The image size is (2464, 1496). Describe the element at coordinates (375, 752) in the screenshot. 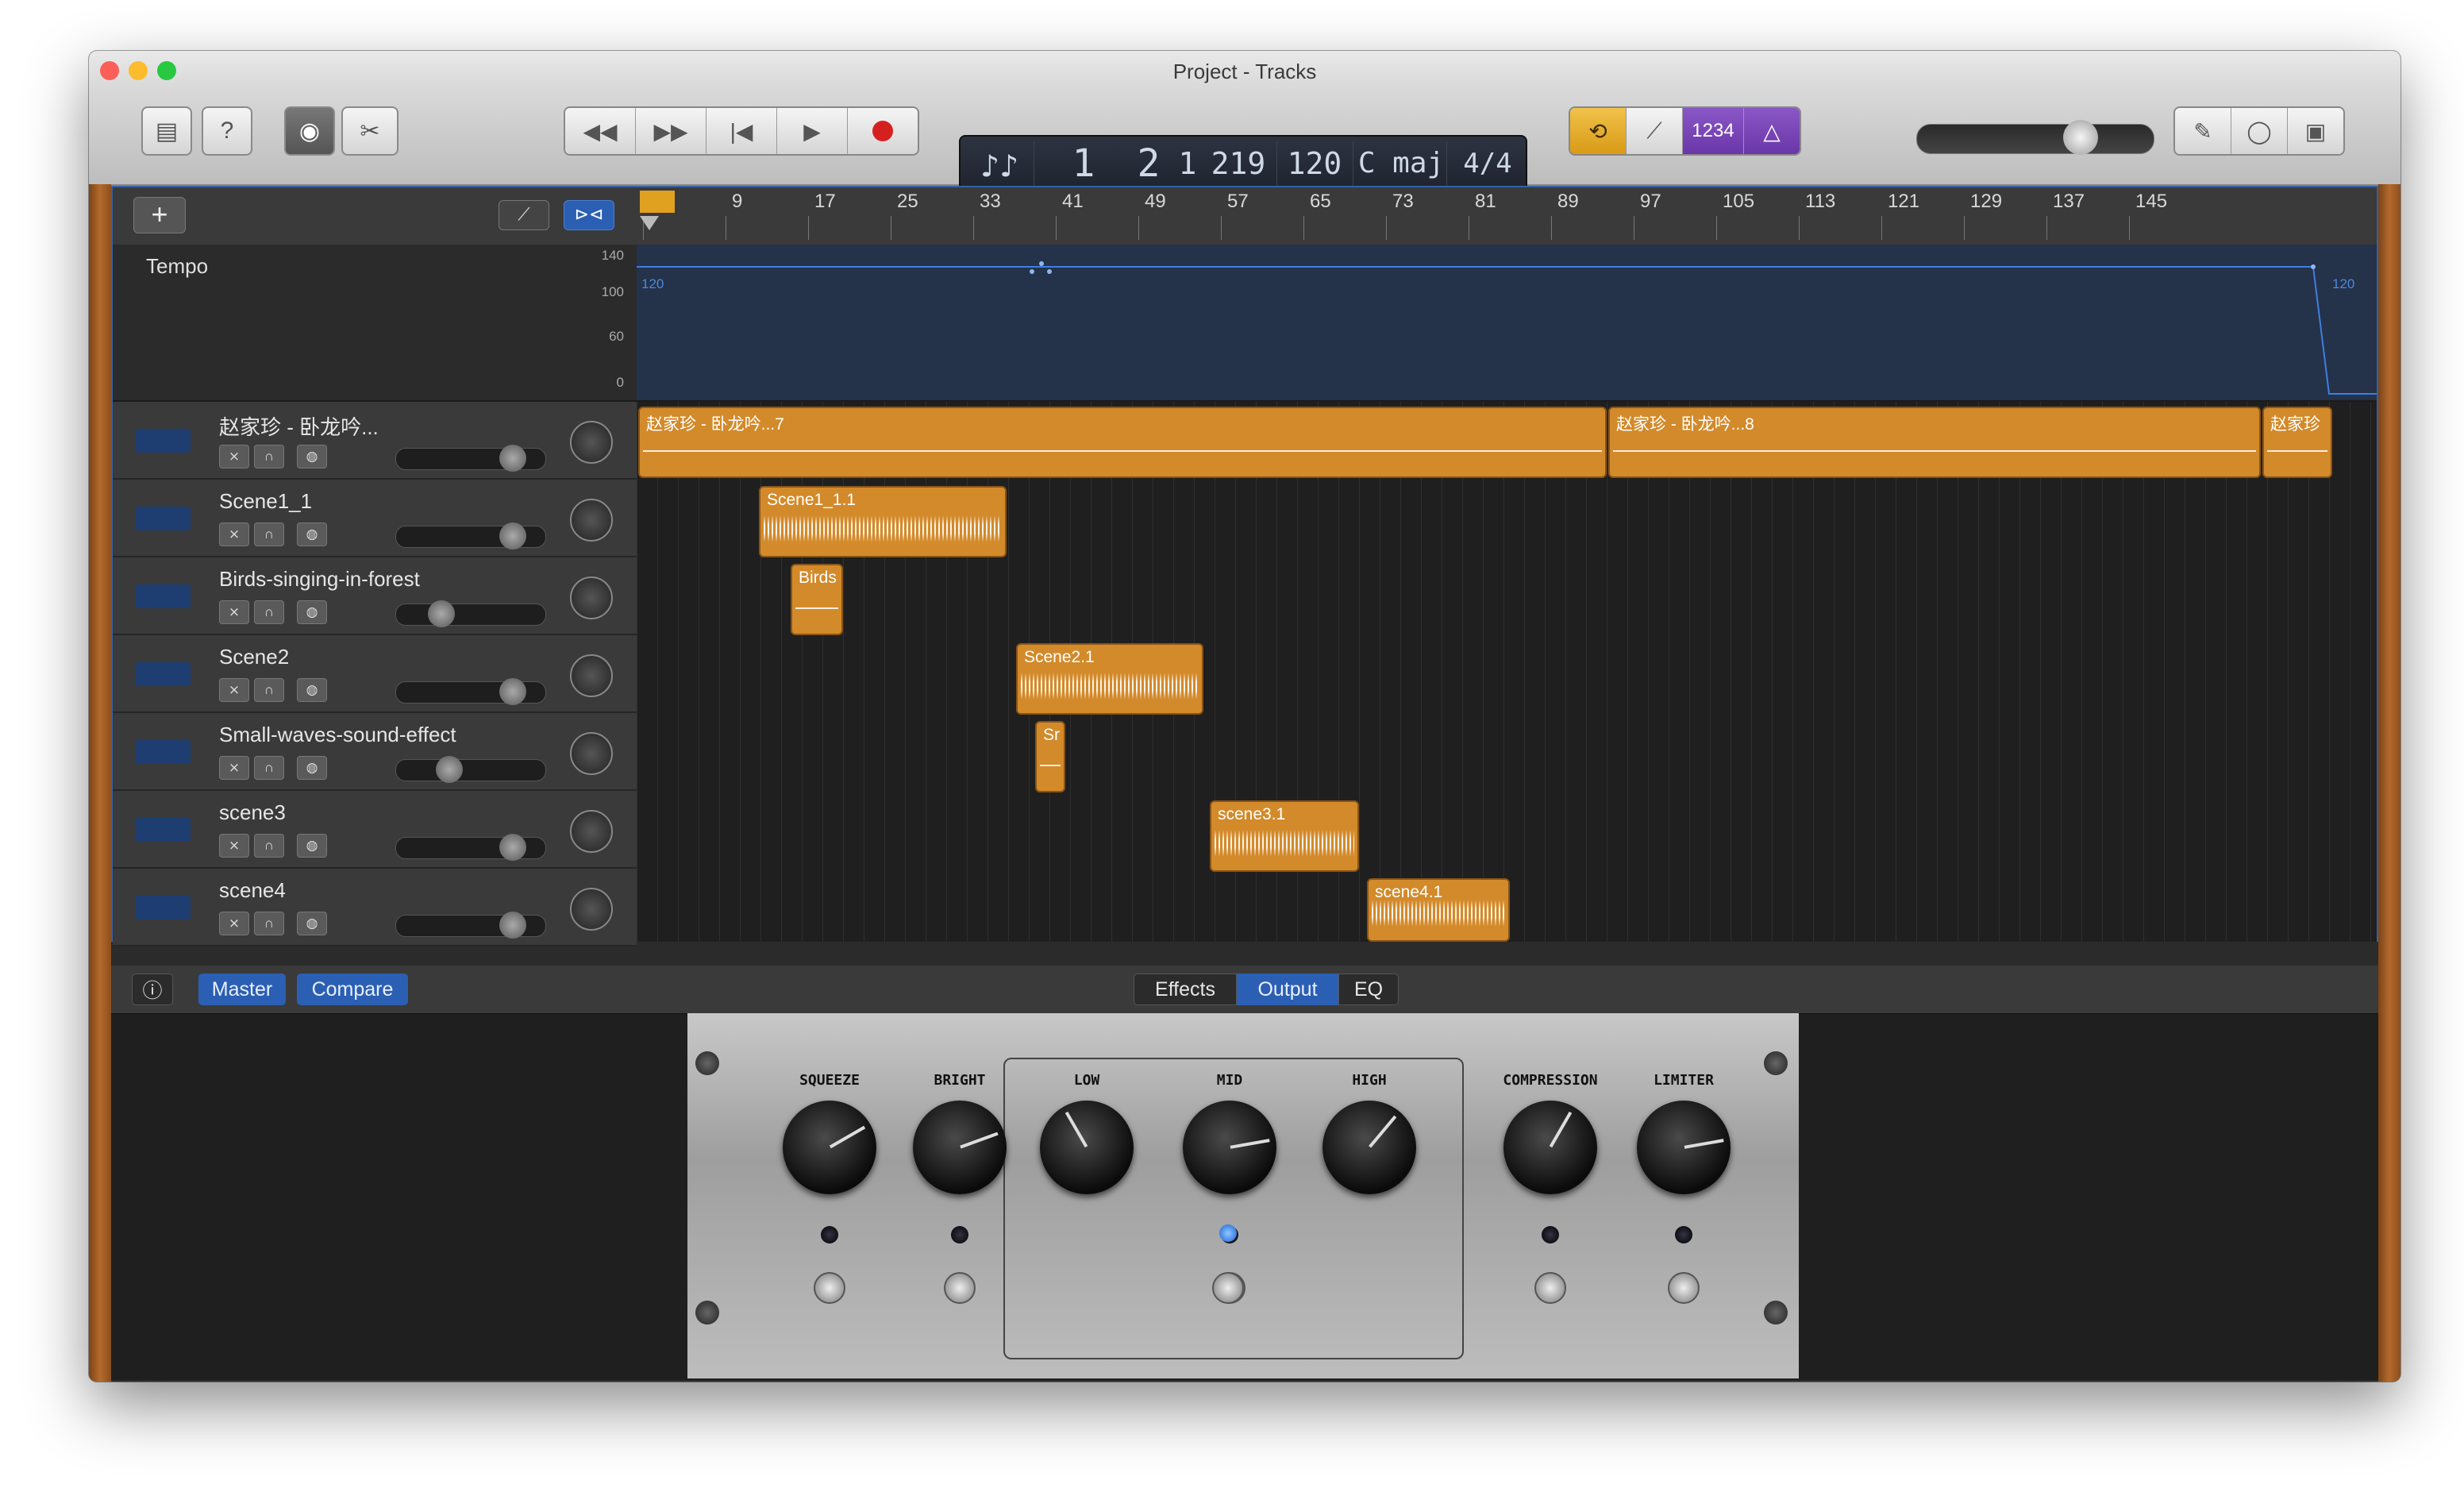

I see `track-header: Small-waves-sound-effect ⨯ ∩ ◍` at that location.